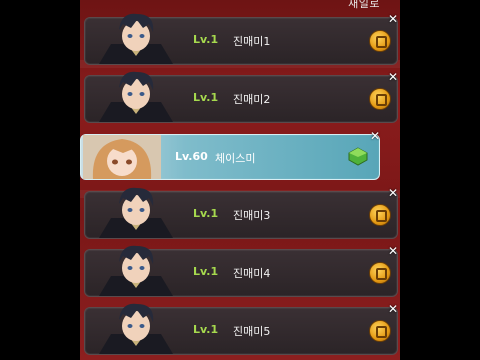 The width and height of the screenshot is (480, 360). What do you see at coordinates (358, 156) in the screenshot?
I see `green-gem-icon` at bounding box center [358, 156].